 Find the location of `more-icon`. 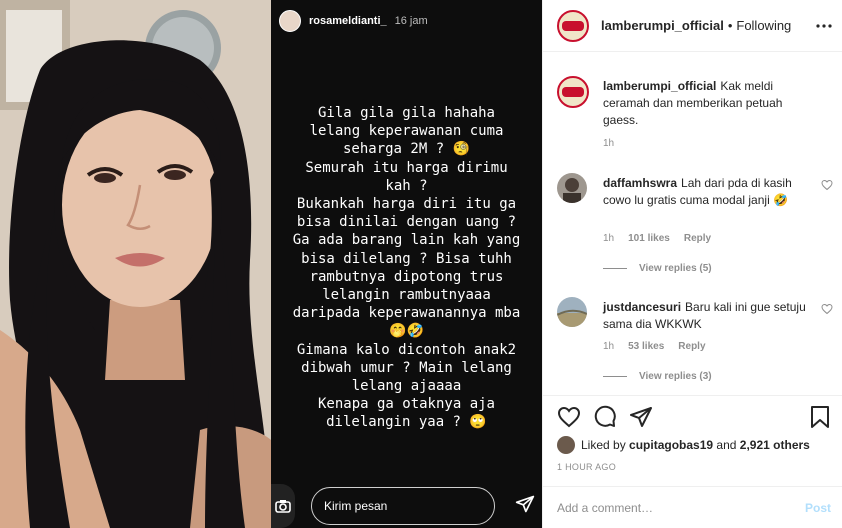

more-icon is located at coordinates (824, 26).